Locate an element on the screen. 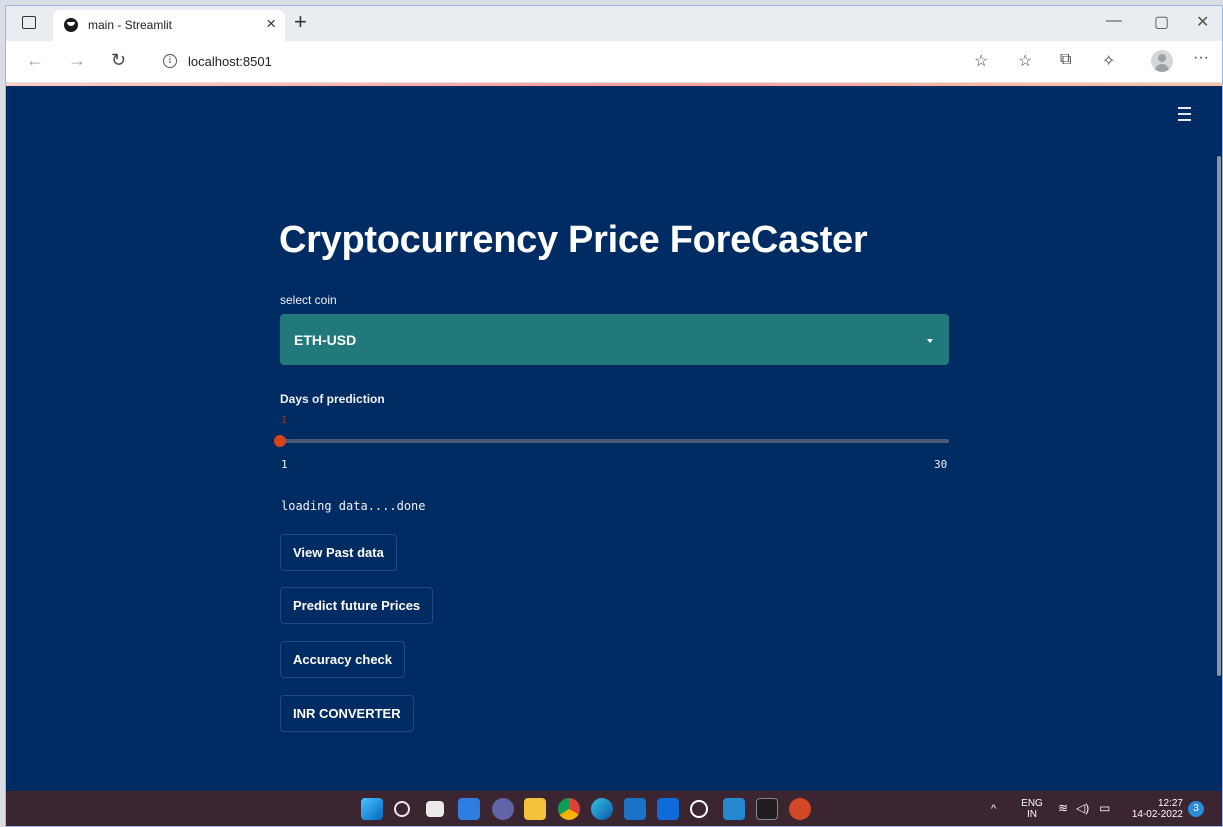 The height and width of the screenshot is (827, 1223). slider-current-value: 1 is located at coordinates (284, 420).